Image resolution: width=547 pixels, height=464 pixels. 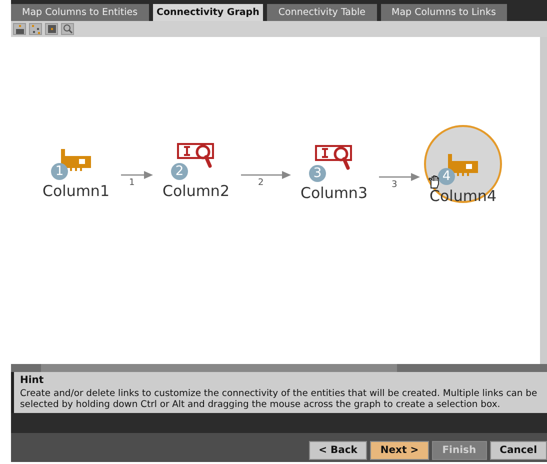 What do you see at coordinates (219, 368) in the screenshot?
I see `scrollbar-thumb` at bounding box center [219, 368].